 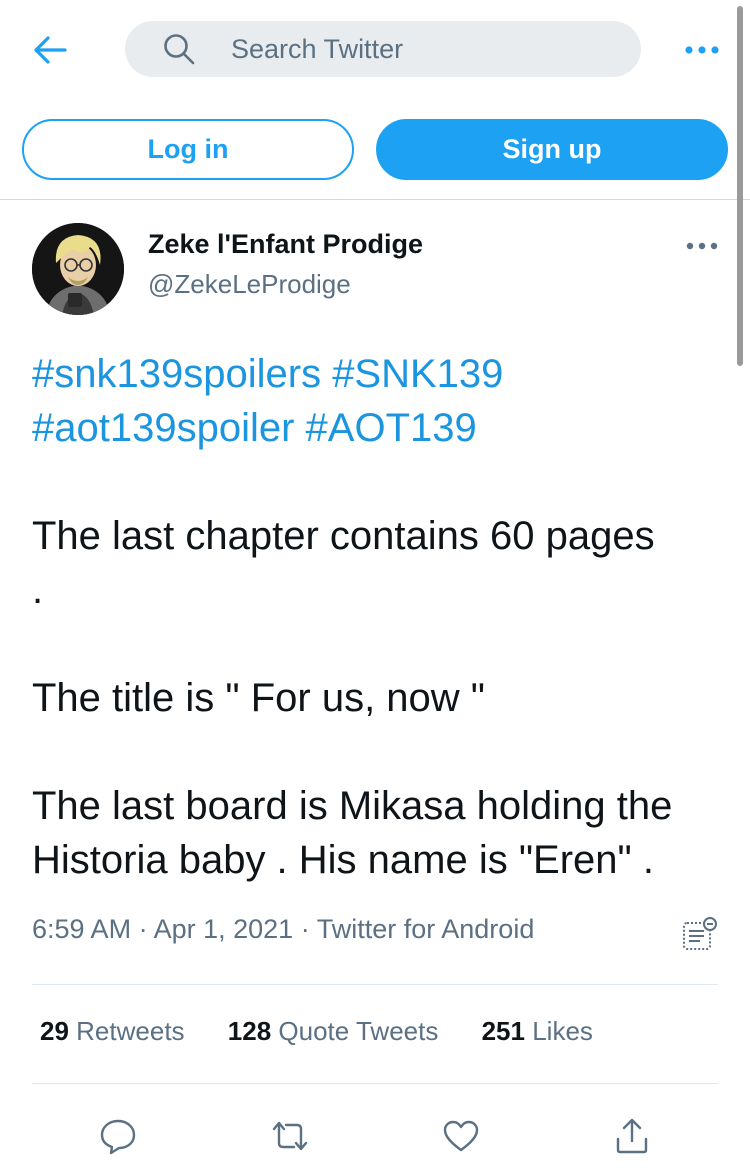 I want to click on tweet-text-line: The last chapter contains 60 pages, so click(x=343, y=536).